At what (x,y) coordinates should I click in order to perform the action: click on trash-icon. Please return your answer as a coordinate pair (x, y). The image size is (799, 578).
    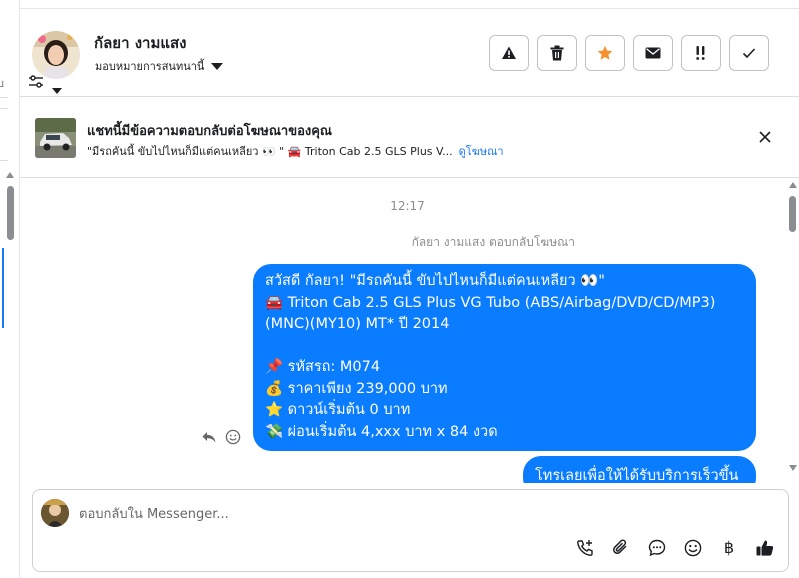
    Looking at the image, I should click on (557, 53).